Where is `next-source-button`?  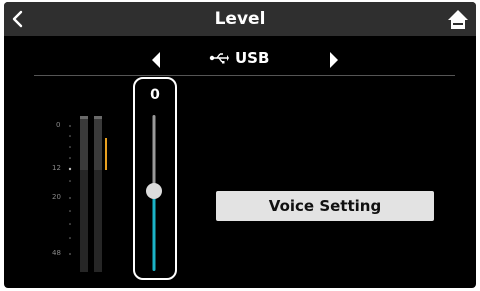
next-source-button is located at coordinates (334, 60).